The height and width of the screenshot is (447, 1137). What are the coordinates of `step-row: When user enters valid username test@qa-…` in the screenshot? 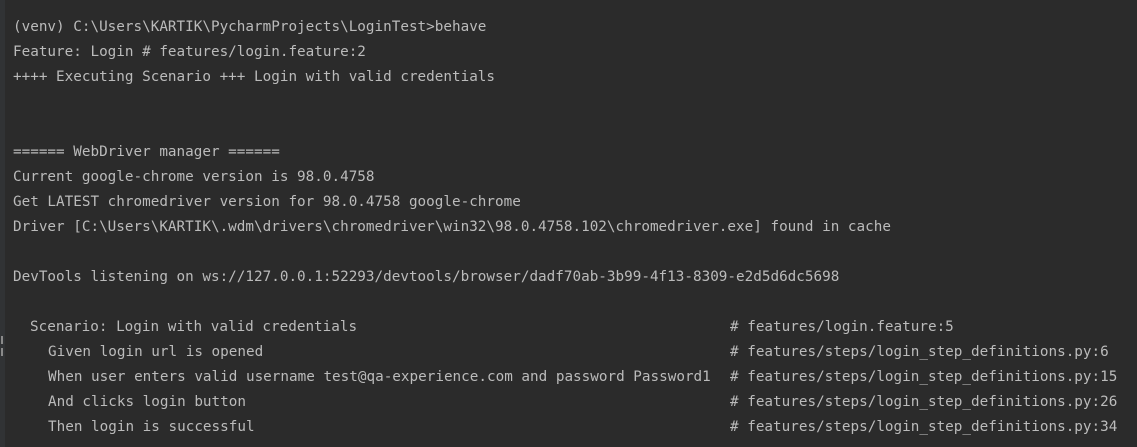 It's located at (575, 377).